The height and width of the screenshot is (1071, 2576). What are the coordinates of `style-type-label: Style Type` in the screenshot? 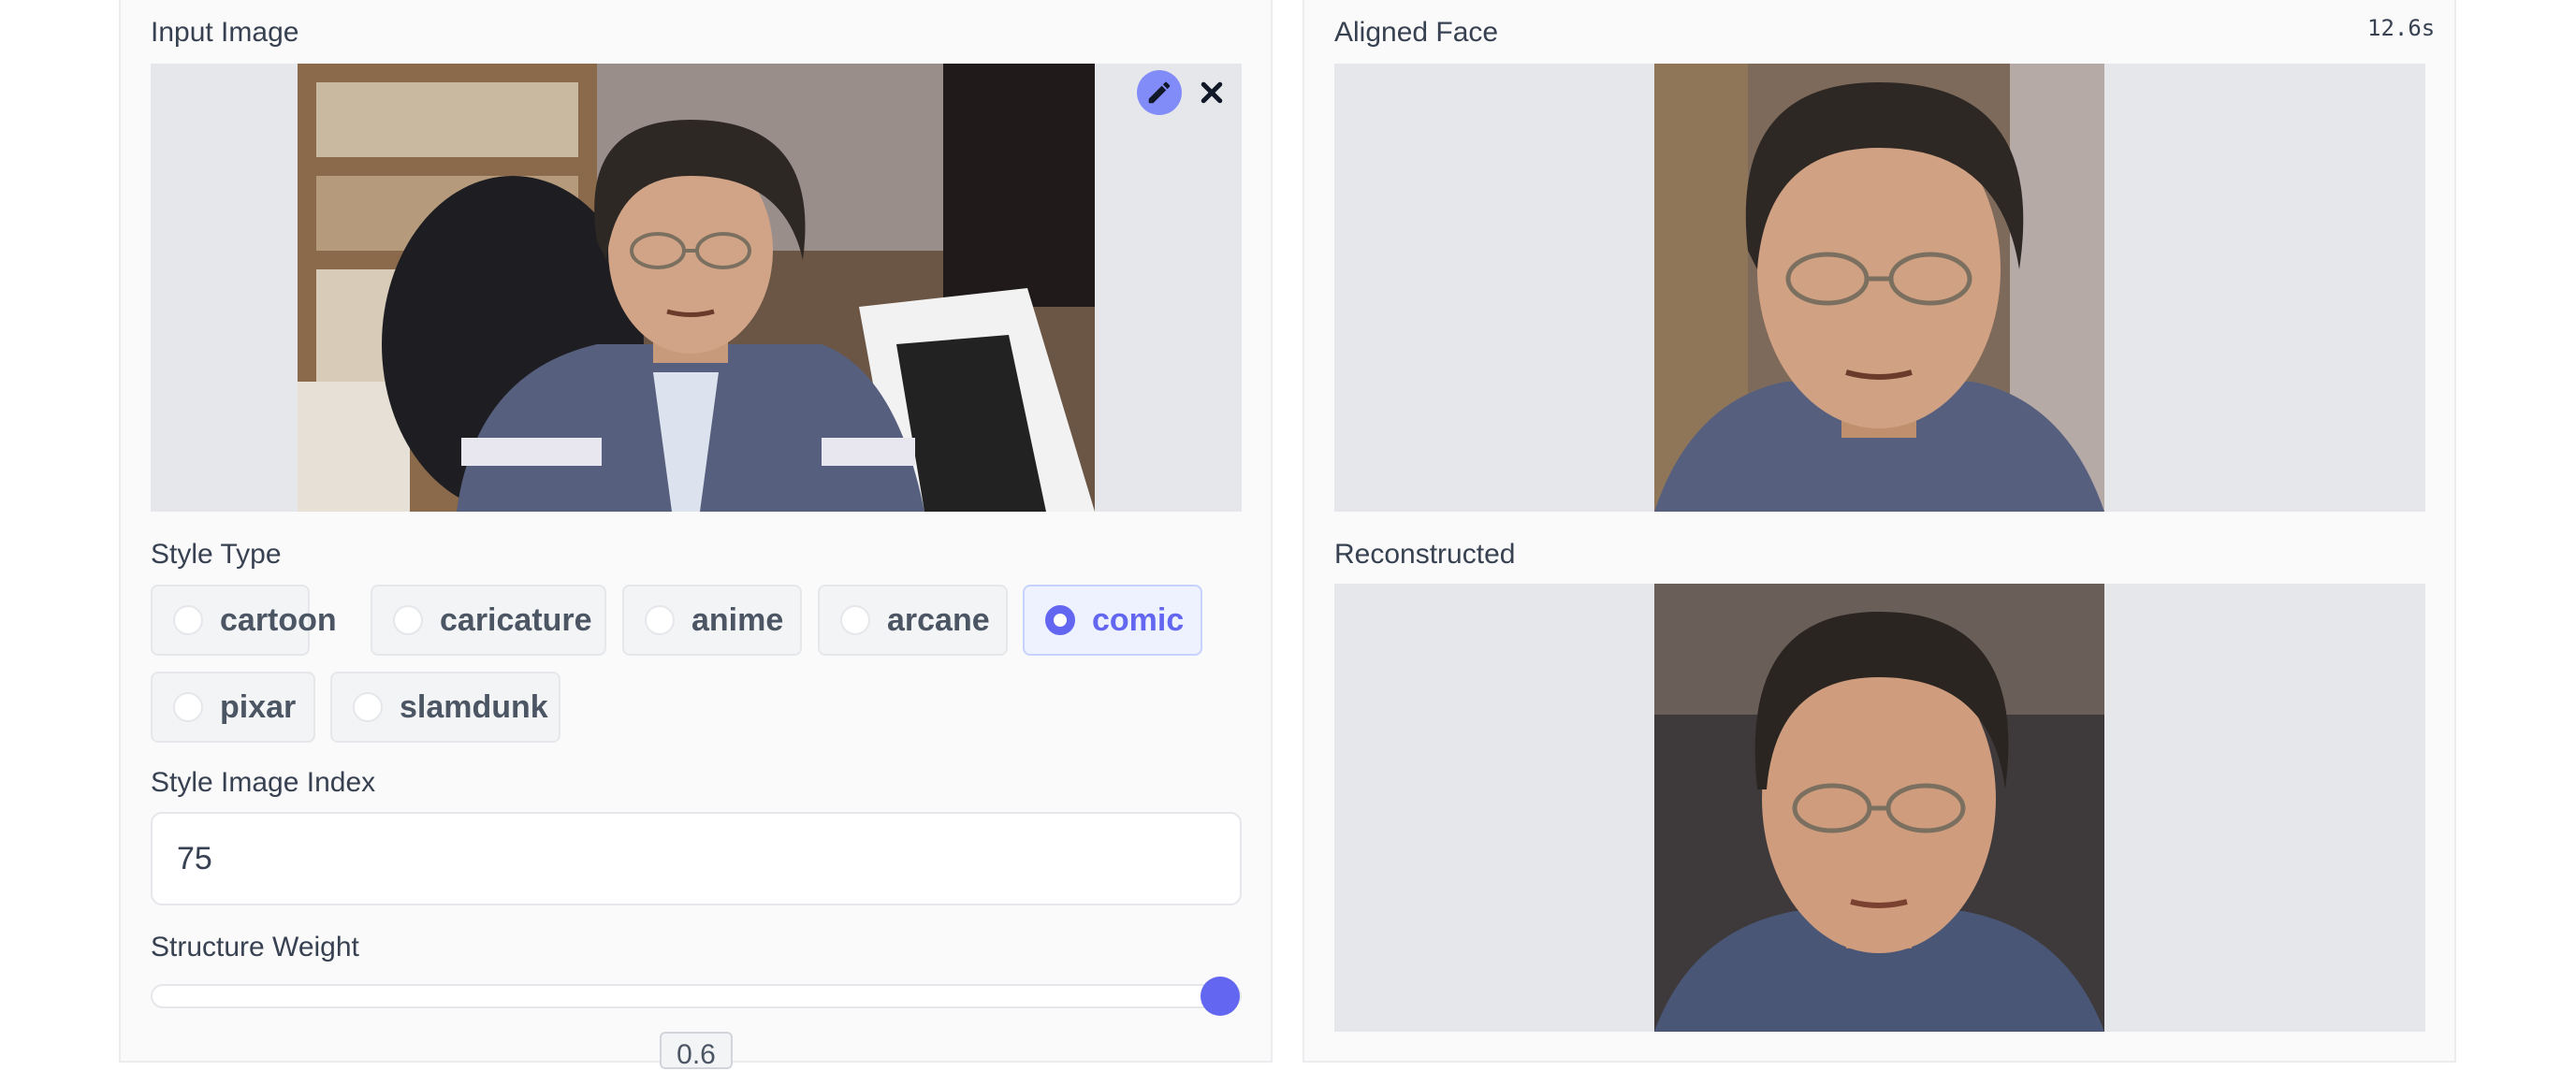 It's located at (216, 554).